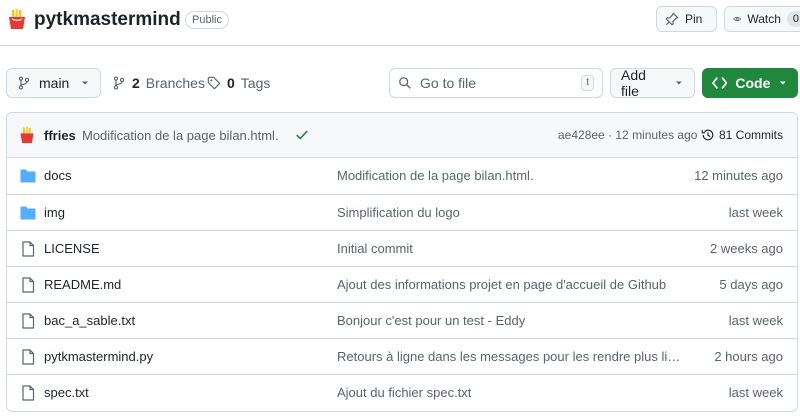 Image resolution: width=800 pixels, height=417 pixels. I want to click on eye-icon, so click(737, 19).